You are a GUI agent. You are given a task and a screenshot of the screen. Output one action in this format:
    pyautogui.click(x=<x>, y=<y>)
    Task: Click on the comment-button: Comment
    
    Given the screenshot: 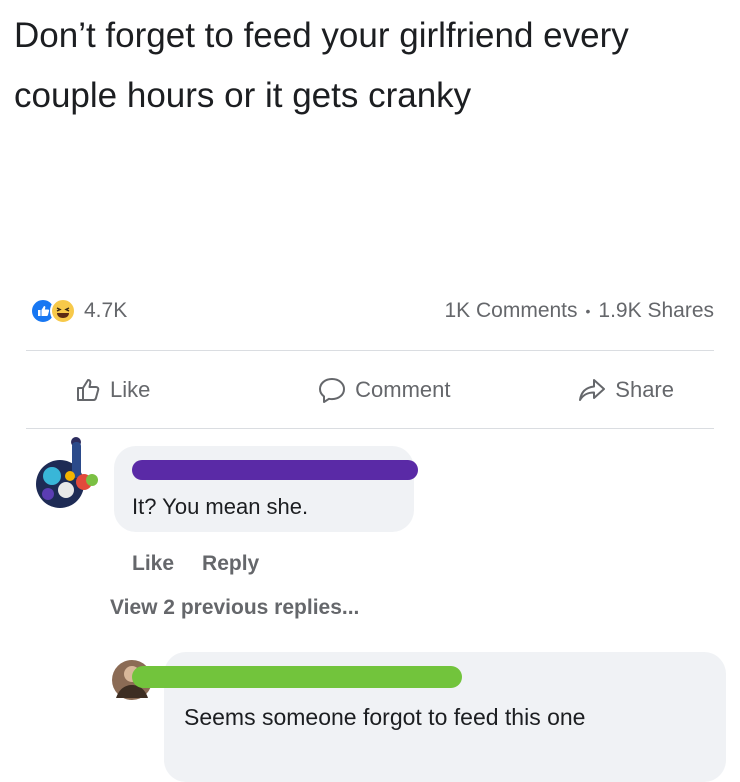 What is the action you would take?
    pyautogui.click(x=384, y=390)
    